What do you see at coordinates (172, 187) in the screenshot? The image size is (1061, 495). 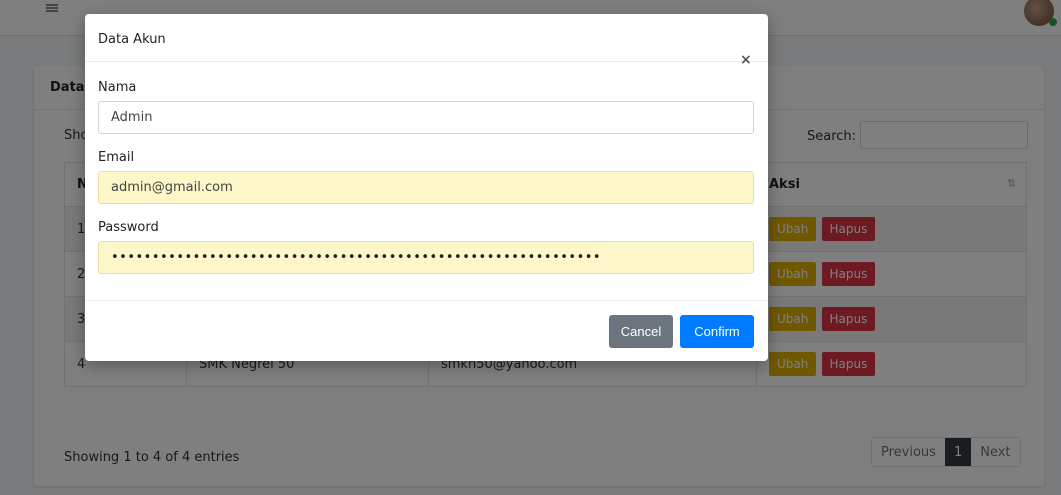 I see `email-value: admin@gmail.com` at bounding box center [172, 187].